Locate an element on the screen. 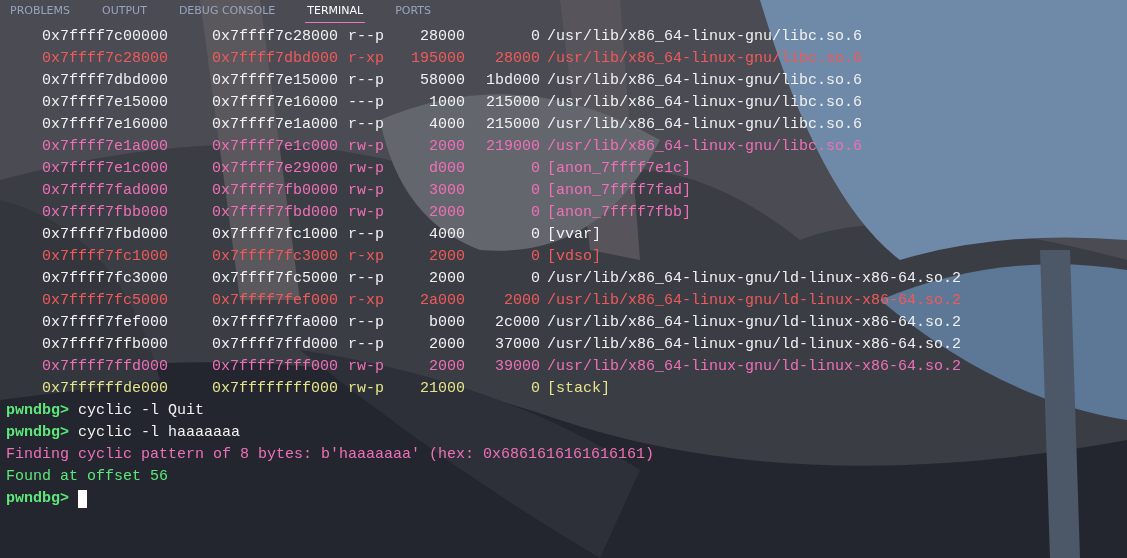 This screenshot has height=558, width=1127. size: b000 is located at coordinates (446, 323).